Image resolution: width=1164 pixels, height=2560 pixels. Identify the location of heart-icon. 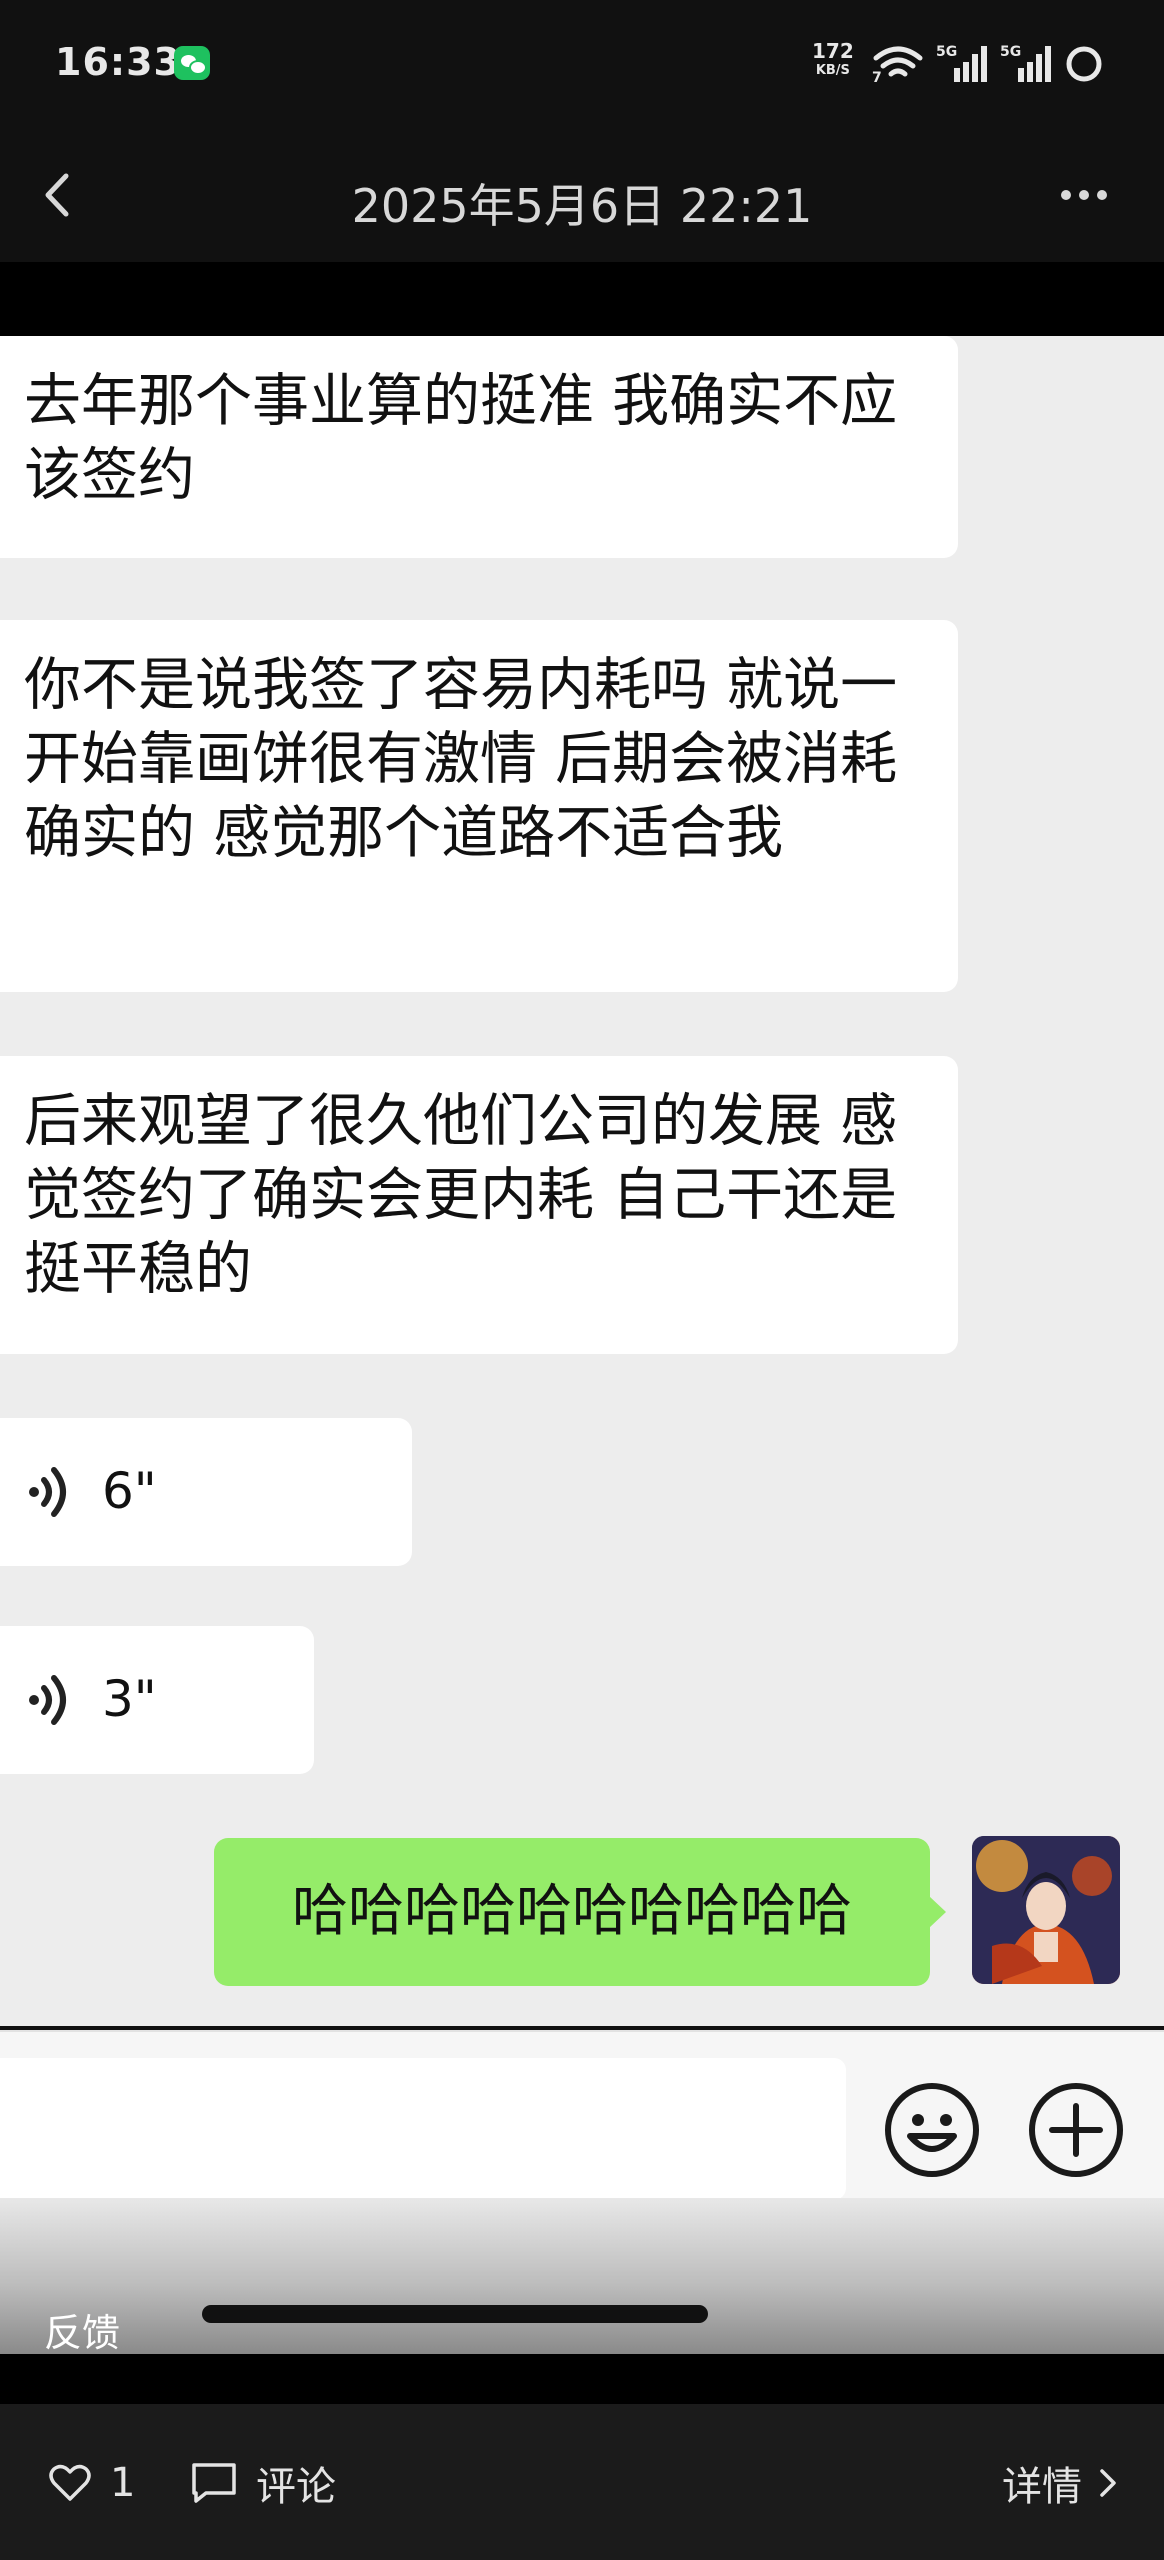
(70, 2482).